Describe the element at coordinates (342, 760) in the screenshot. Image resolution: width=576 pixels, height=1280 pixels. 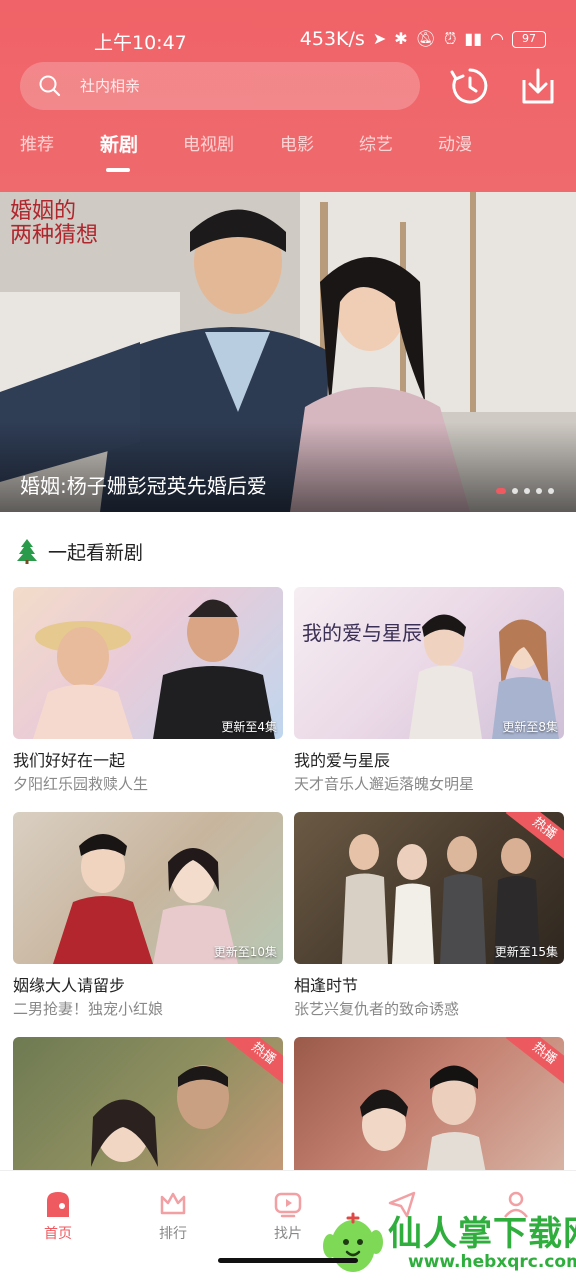
I see `drama-title: 我的爱与星辰` at that location.